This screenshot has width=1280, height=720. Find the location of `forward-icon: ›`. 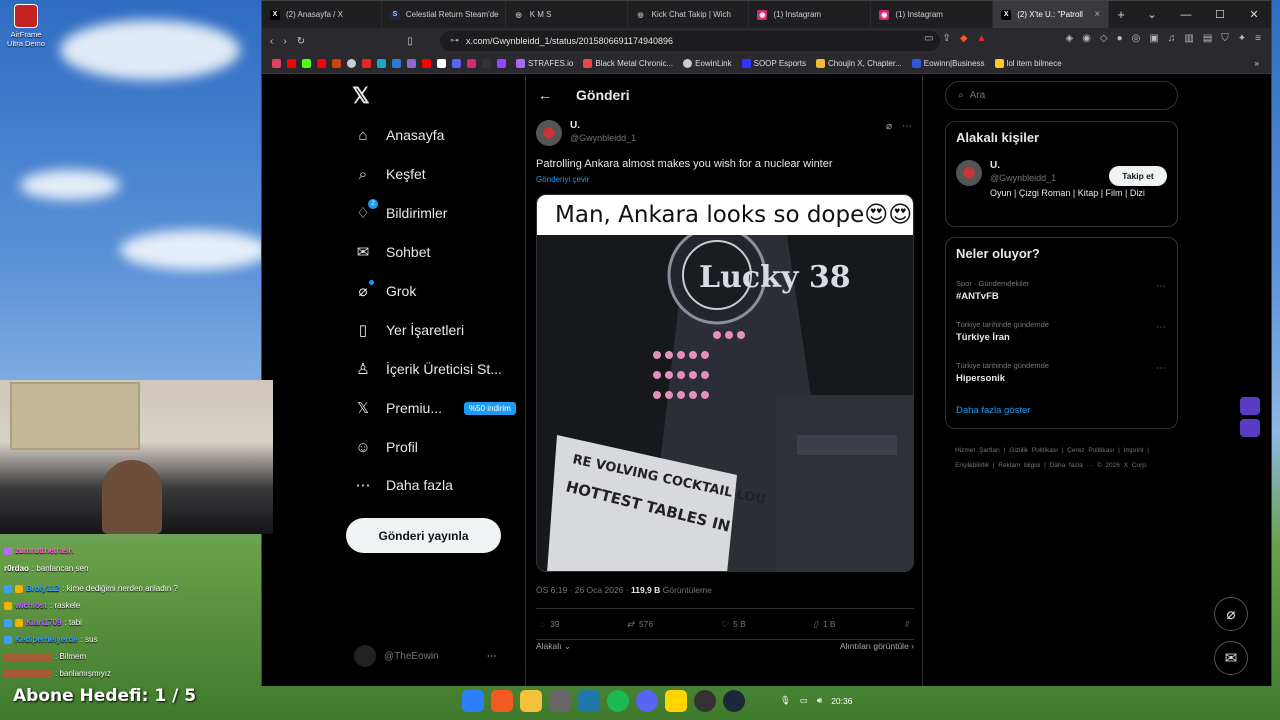

forward-icon: › is located at coordinates (284, 41).